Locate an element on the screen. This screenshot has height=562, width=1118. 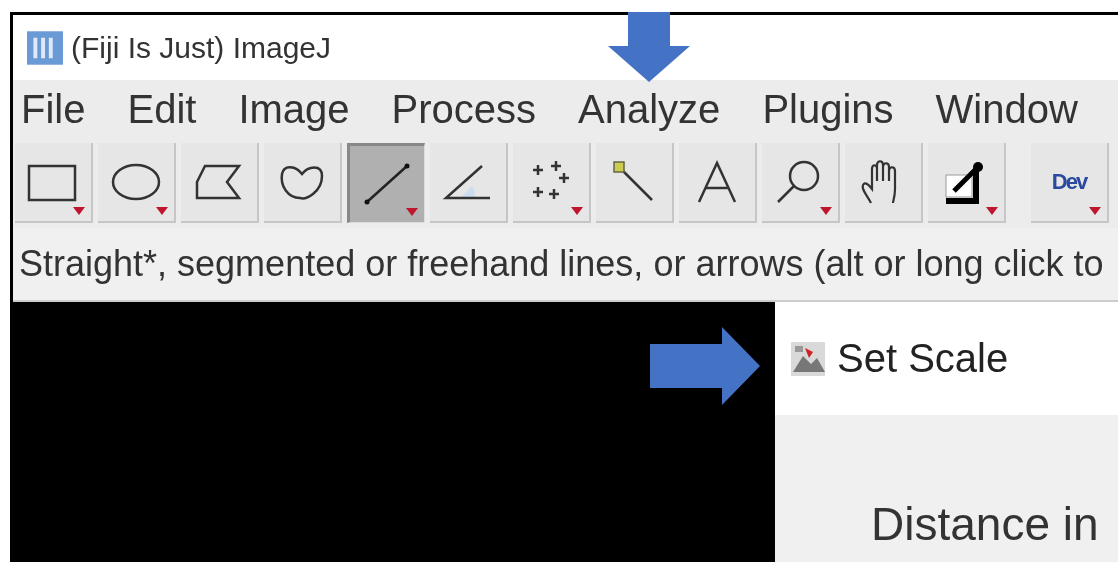
rectangle-icon is located at coordinates (53, 182).